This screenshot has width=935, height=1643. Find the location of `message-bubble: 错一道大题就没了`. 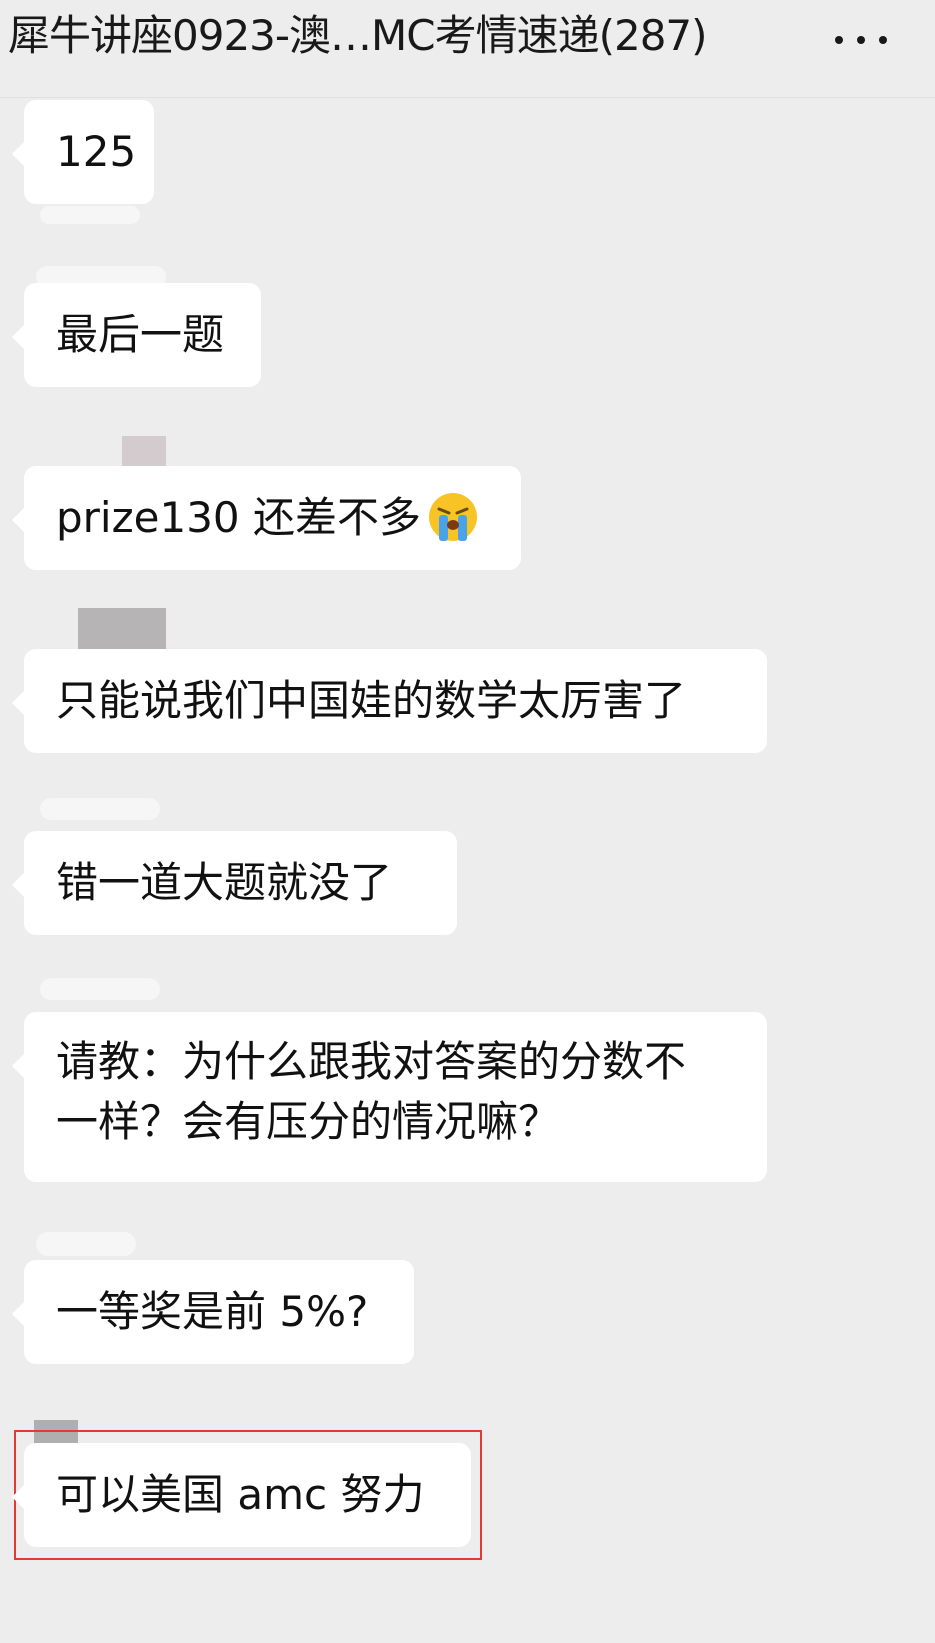

message-bubble: 错一道大题就没了 is located at coordinates (234, 883).